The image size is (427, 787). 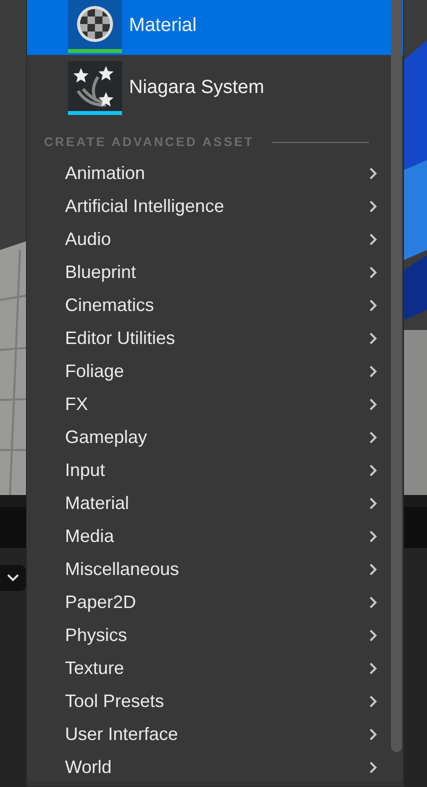 What do you see at coordinates (215, 602) in the screenshot?
I see `submenu-item: Paper2D` at bounding box center [215, 602].